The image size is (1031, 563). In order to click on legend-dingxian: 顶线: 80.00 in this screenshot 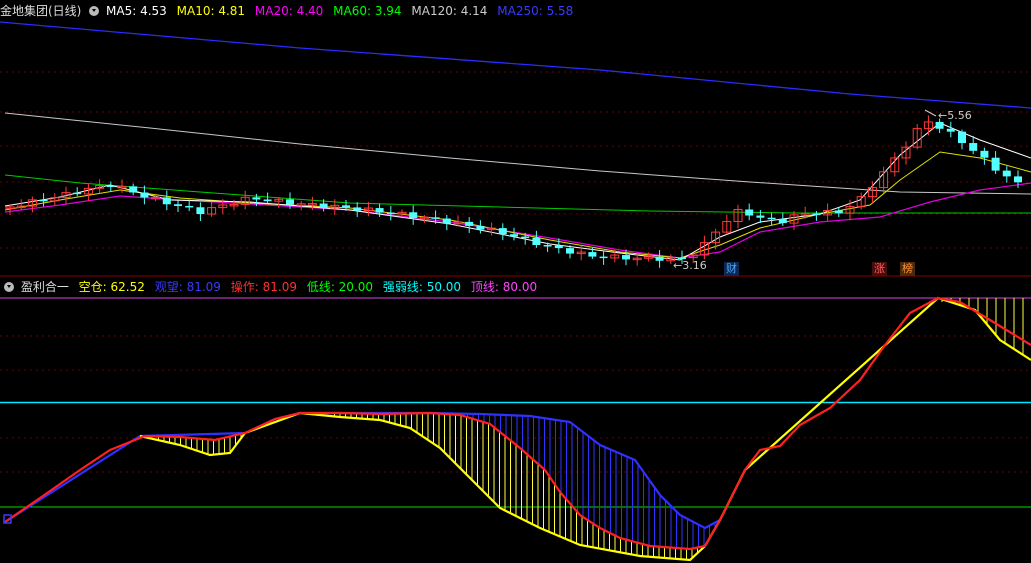, I will do `click(504, 287)`.